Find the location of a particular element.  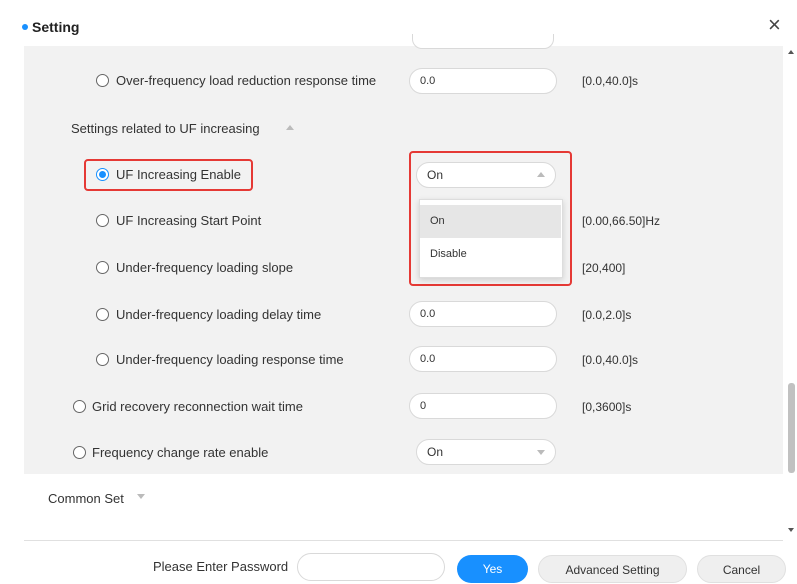

collapse-caret-icon is located at coordinates (290, 127).